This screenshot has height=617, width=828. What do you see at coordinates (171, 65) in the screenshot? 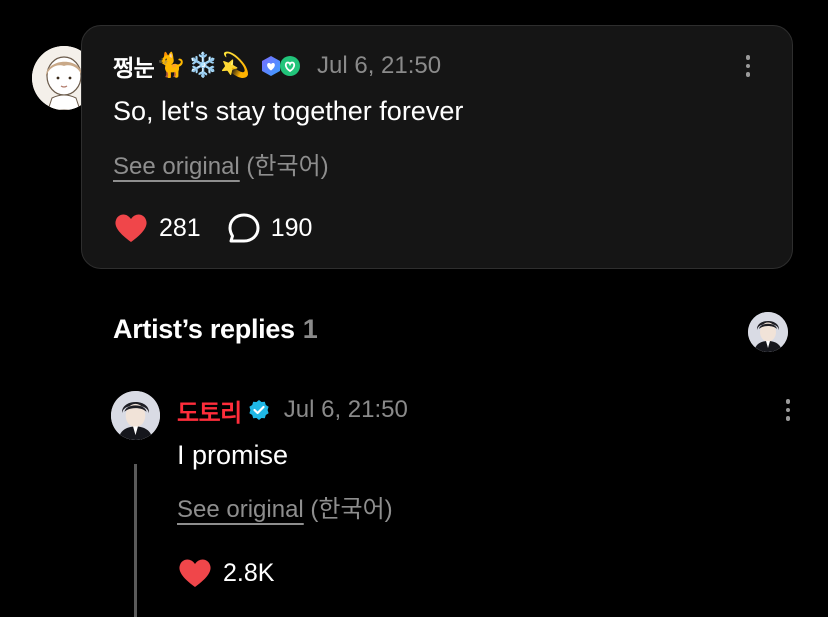
I see `cat-emoji: 🐈` at bounding box center [171, 65].